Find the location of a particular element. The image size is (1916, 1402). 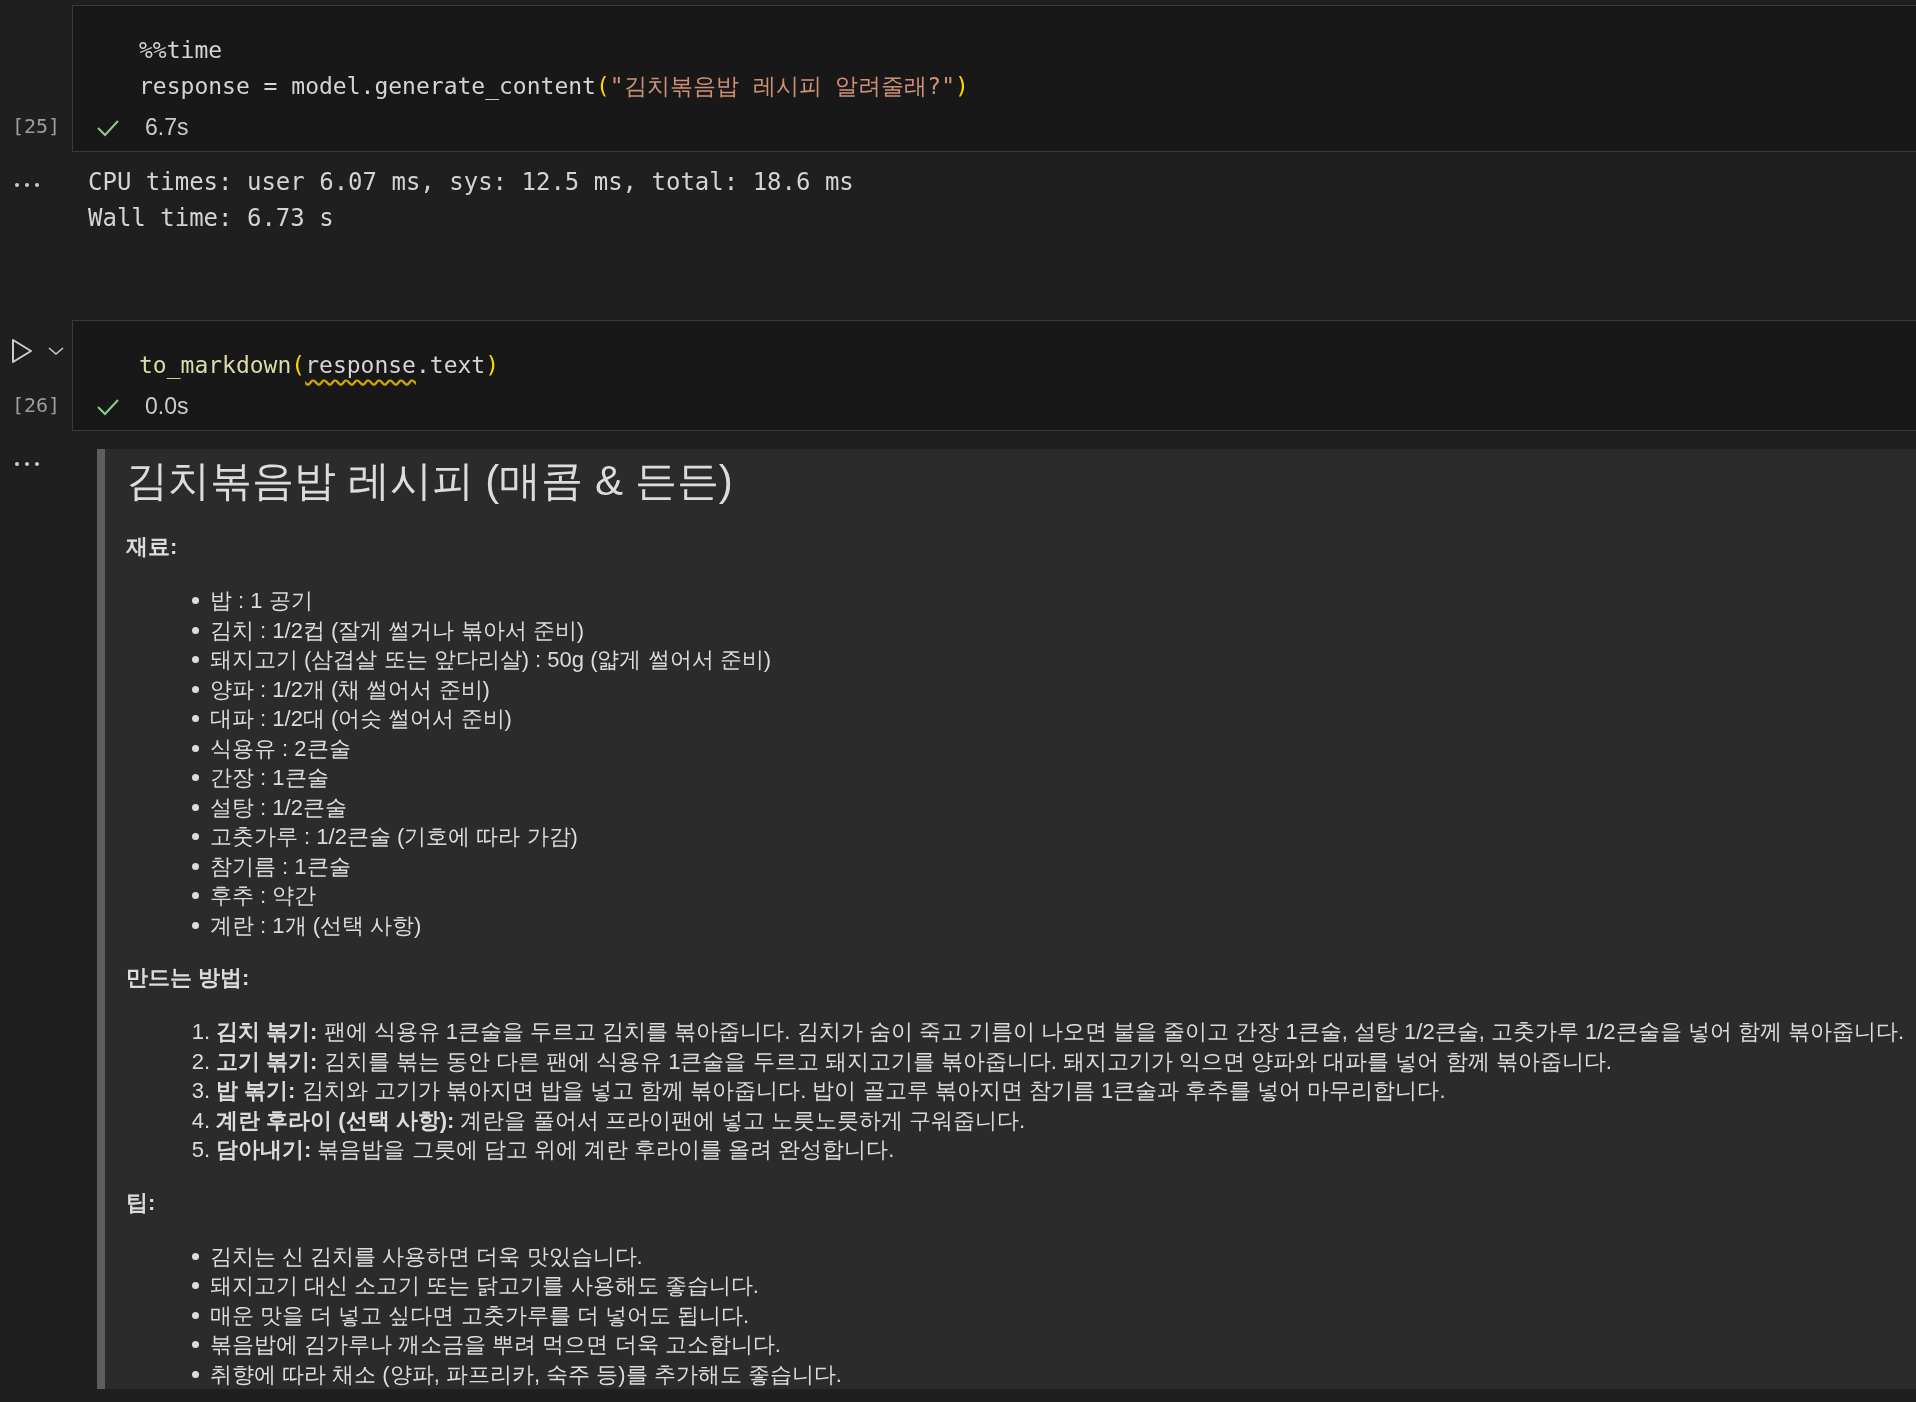

list-item: 돼지고기 대신 소고기 또는 닭고기를 사용해도 좋습니다. is located at coordinates (484, 1286).